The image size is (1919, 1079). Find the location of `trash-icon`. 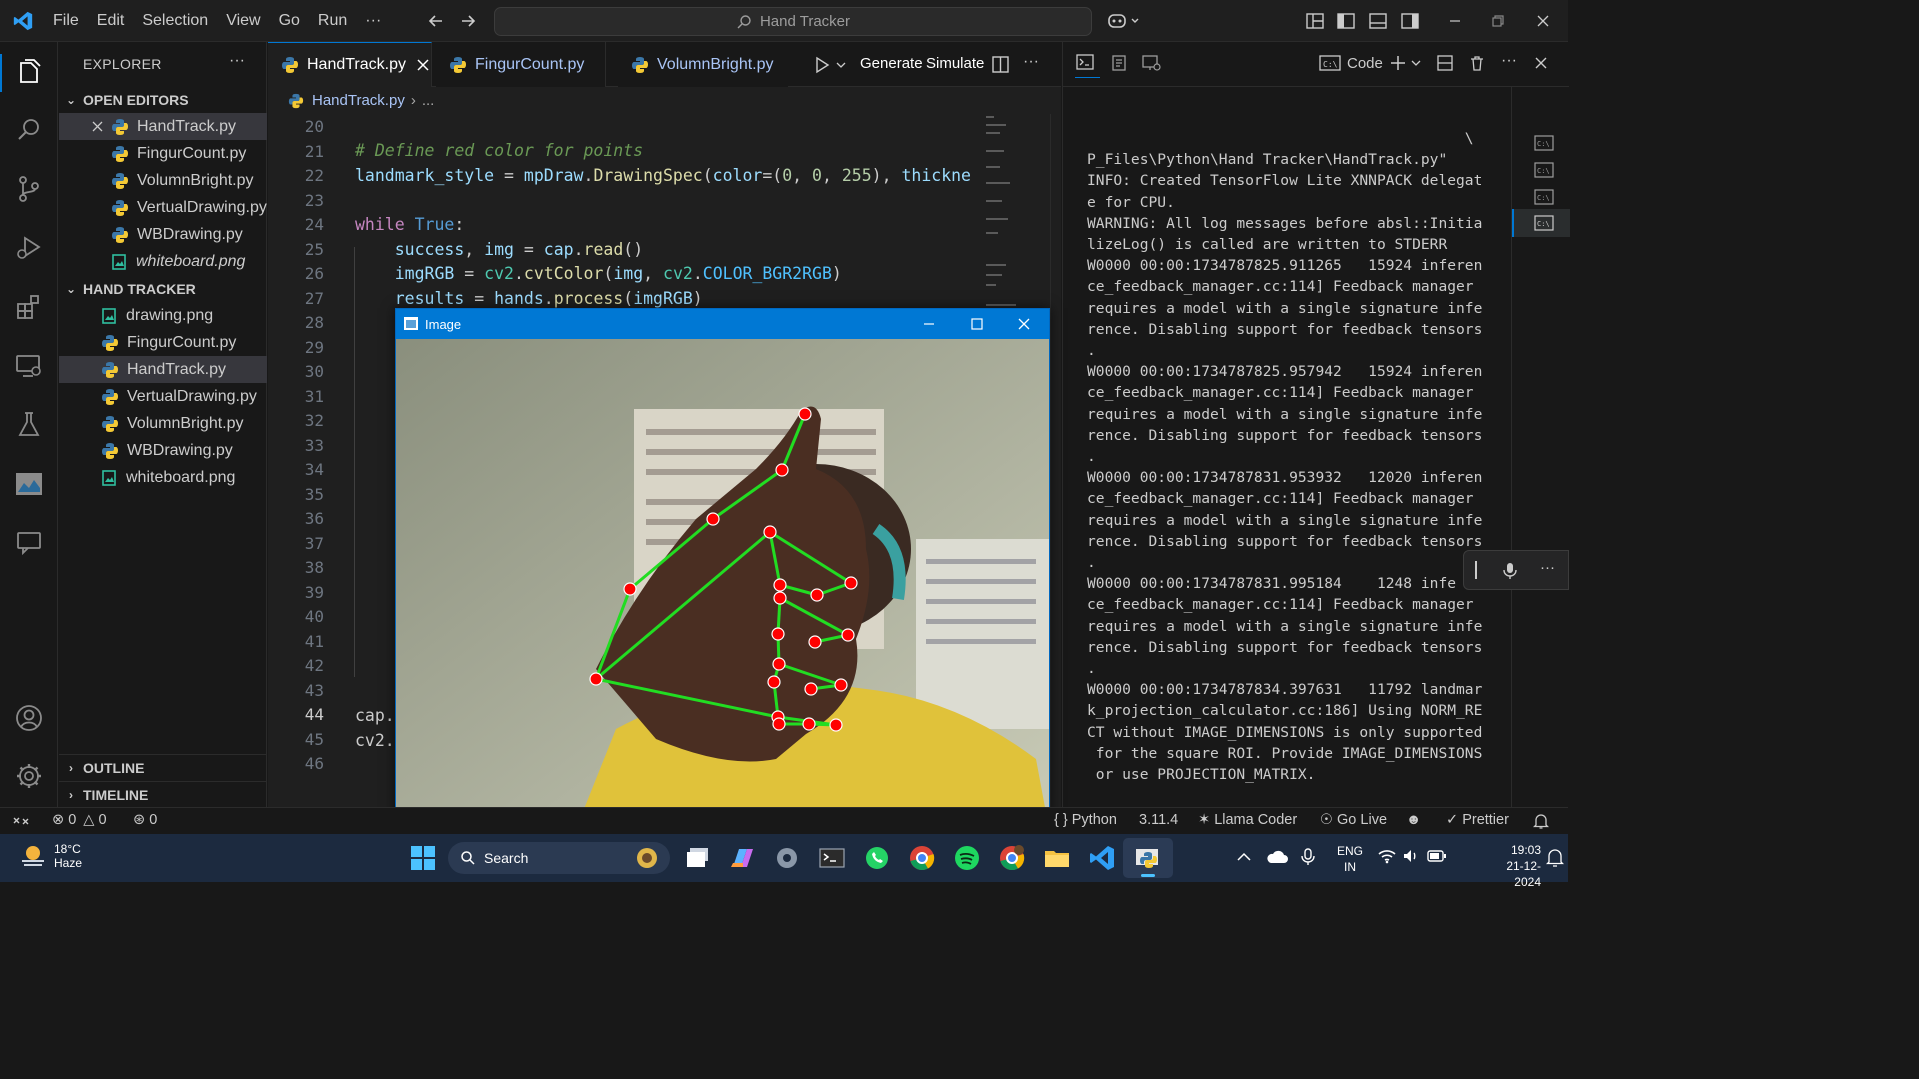

trash-icon is located at coordinates (1477, 63).